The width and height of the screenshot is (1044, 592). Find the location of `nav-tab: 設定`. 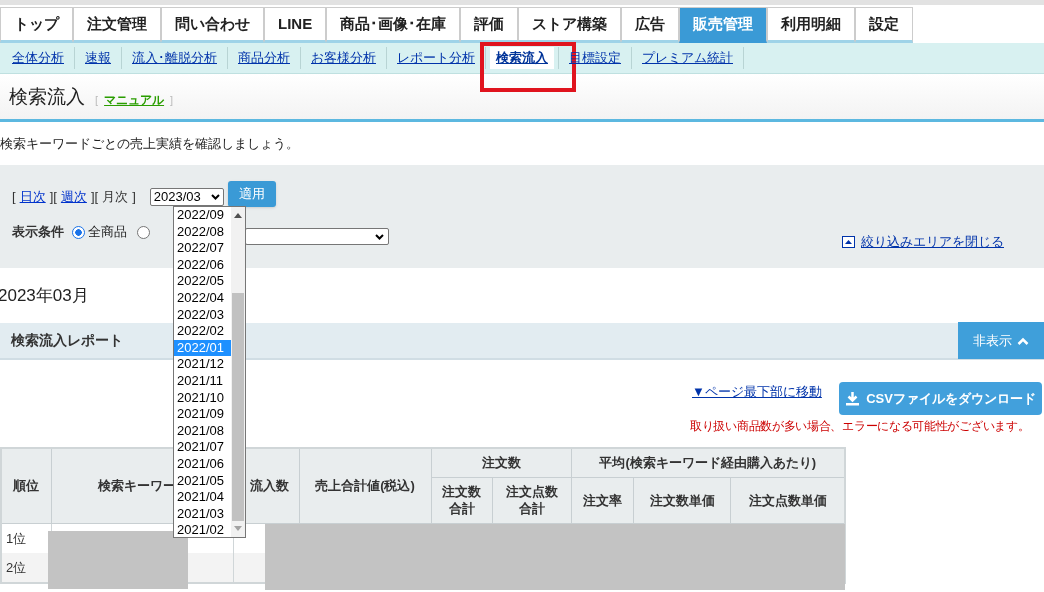

nav-tab: 設定 is located at coordinates (884, 25).